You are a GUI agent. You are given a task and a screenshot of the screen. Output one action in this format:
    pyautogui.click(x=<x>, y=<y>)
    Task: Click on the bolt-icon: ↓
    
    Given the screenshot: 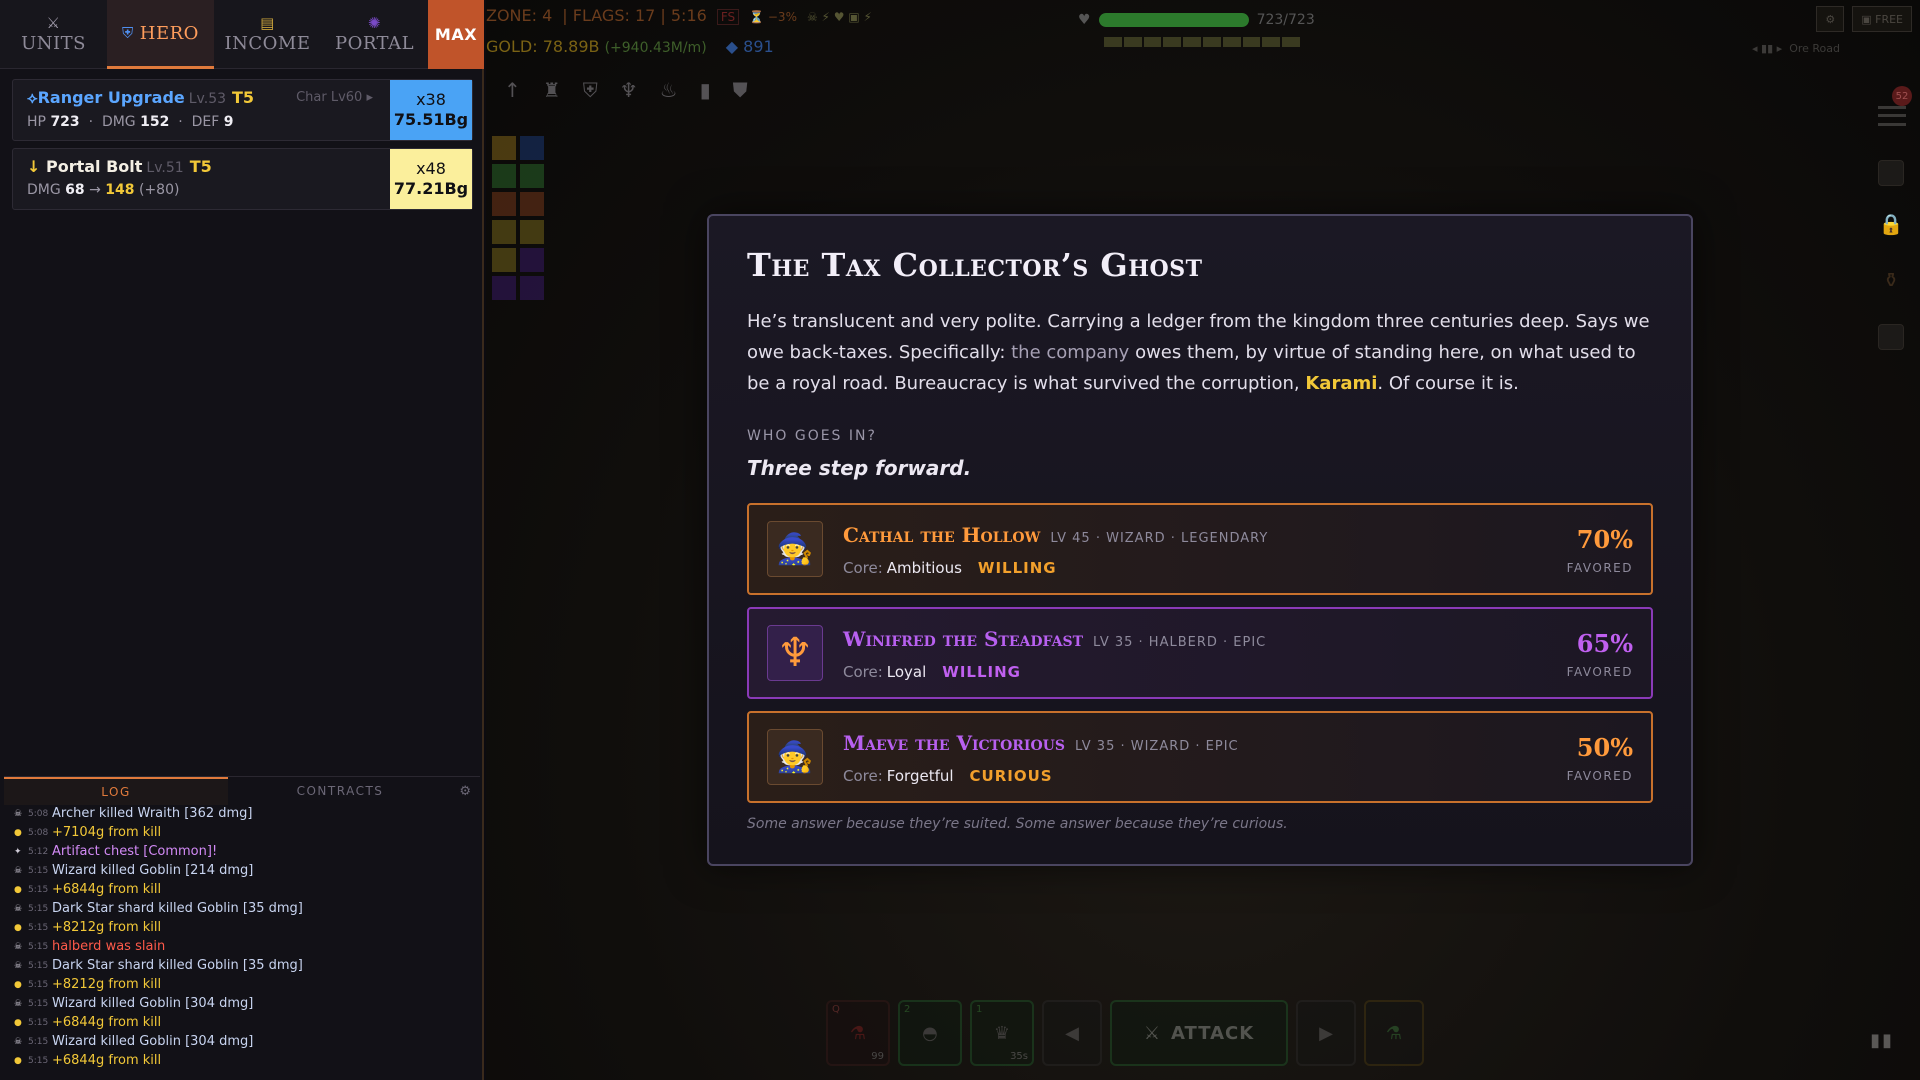 What is the action you would take?
    pyautogui.click(x=34, y=166)
    